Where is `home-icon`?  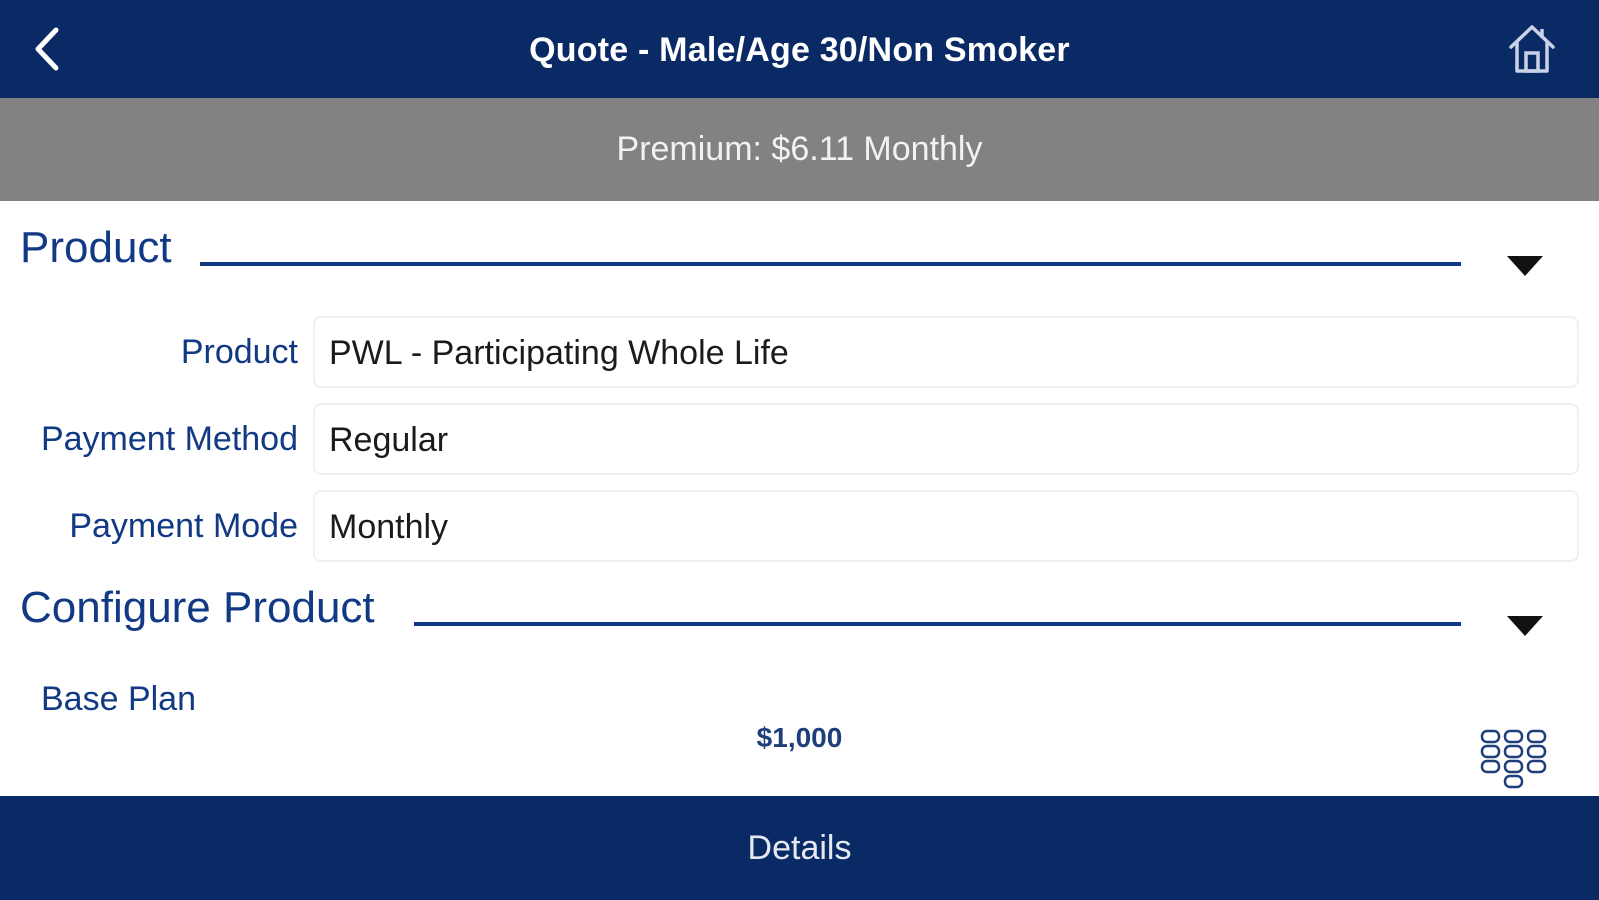
home-icon is located at coordinates (1532, 49).